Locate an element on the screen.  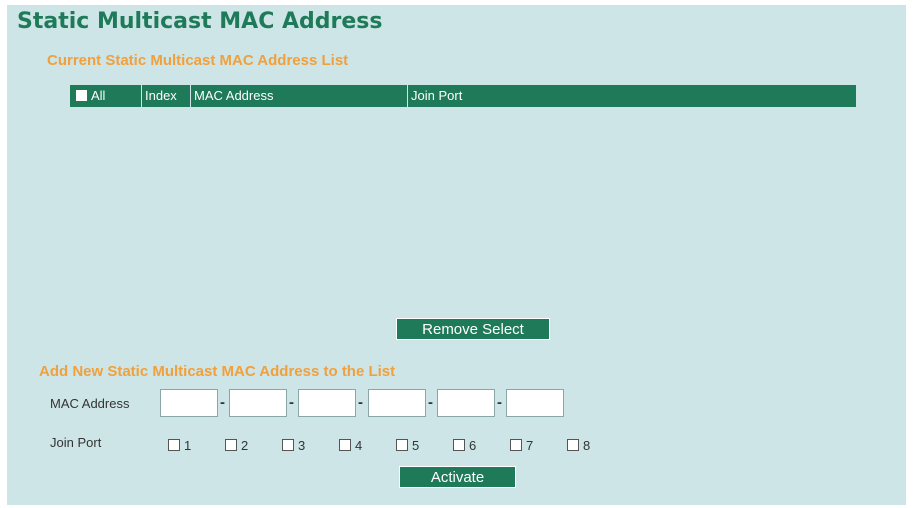
port-7-checkbox is located at coordinates (516, 445).